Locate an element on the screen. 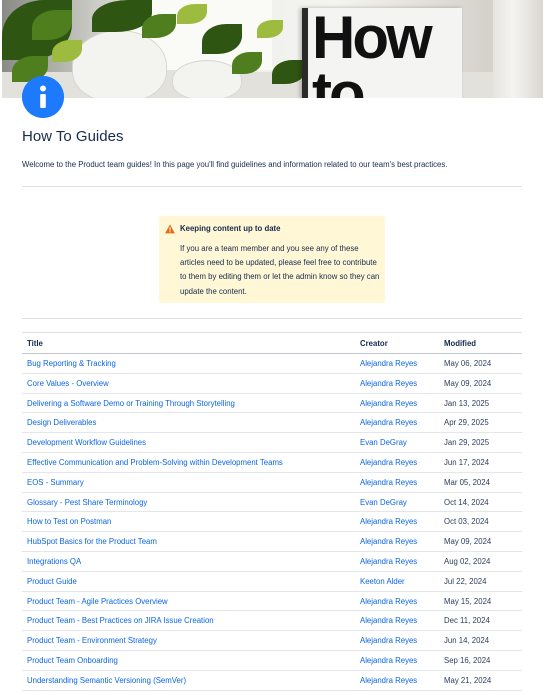 The height and width of the screenshot is (695, 545). plant-pot is located at coordinates (119, 64).